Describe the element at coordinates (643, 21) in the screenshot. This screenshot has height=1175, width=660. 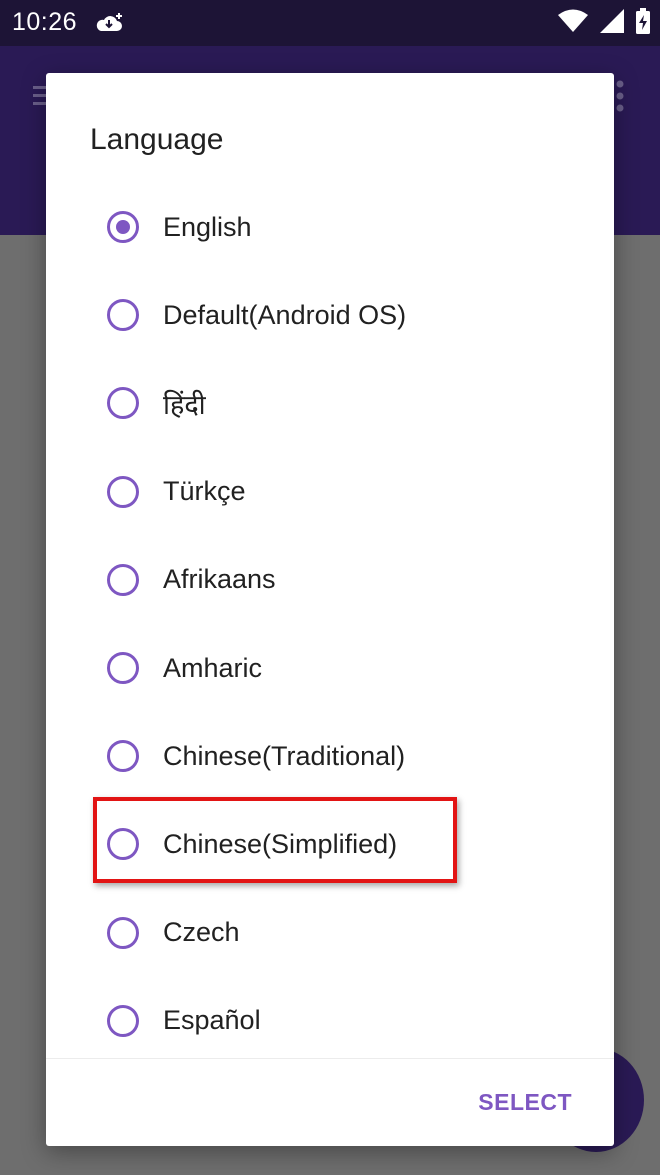
I see `battery-charging-icon` at that location.